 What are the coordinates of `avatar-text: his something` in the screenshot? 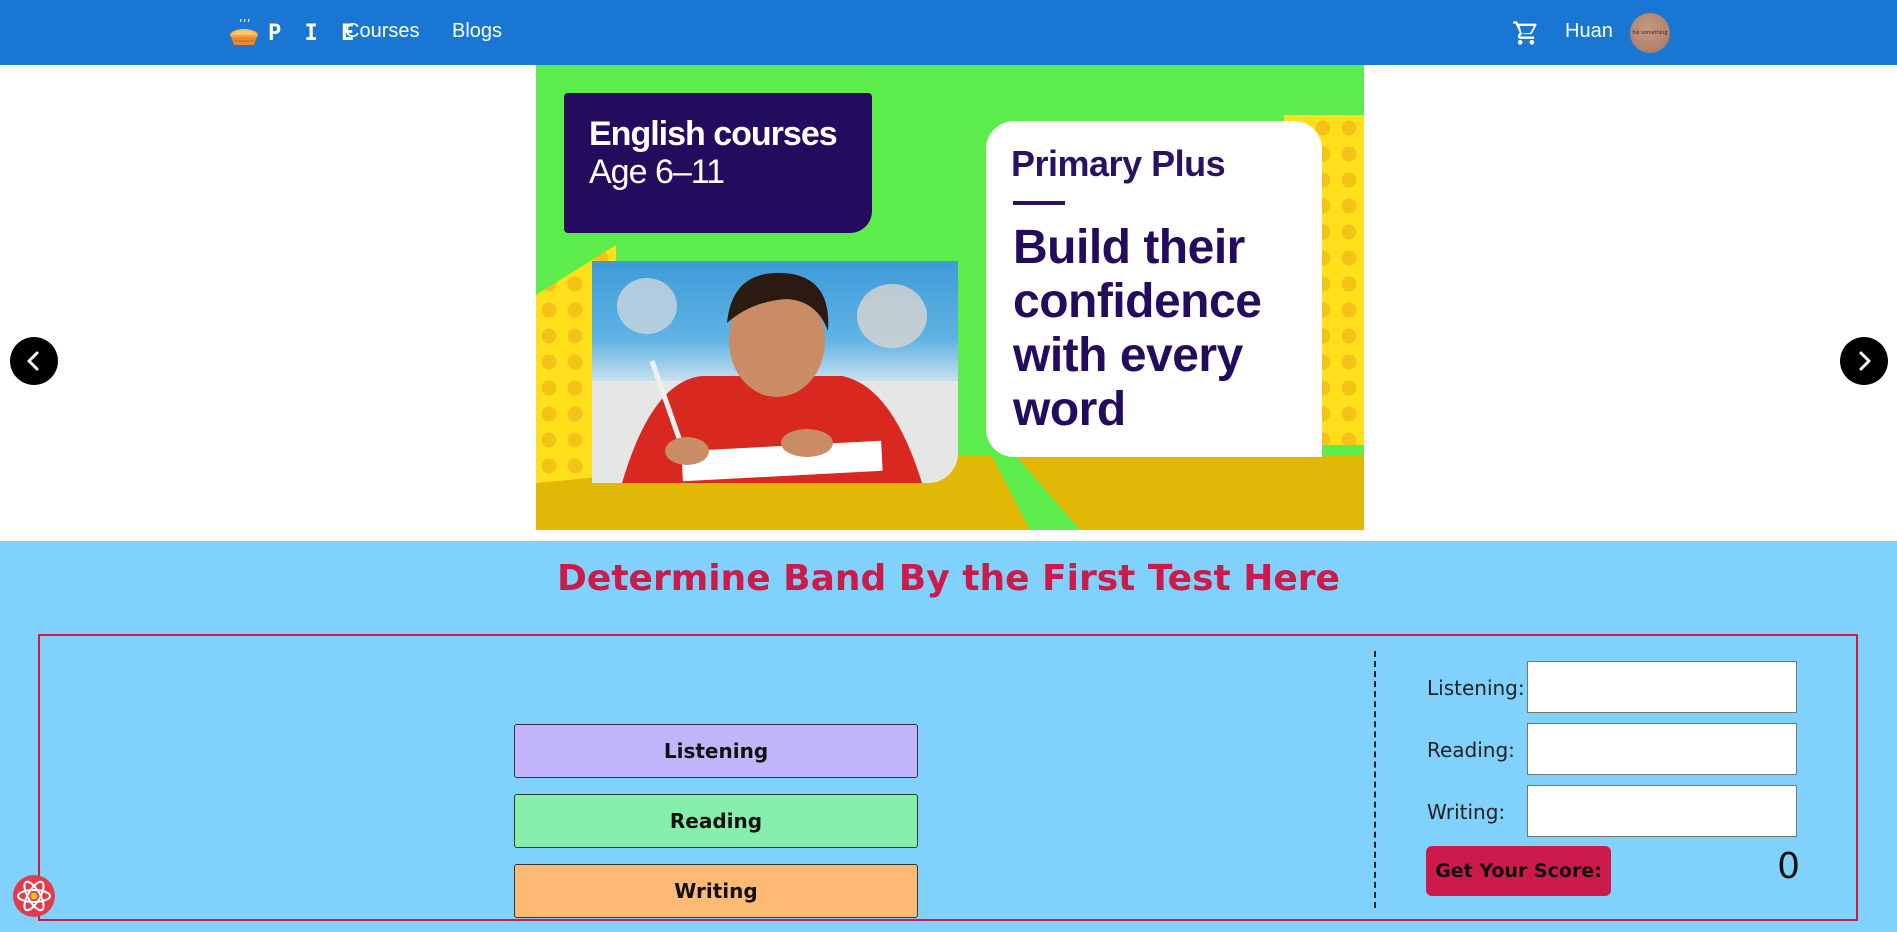 It's located at (1650, 33).